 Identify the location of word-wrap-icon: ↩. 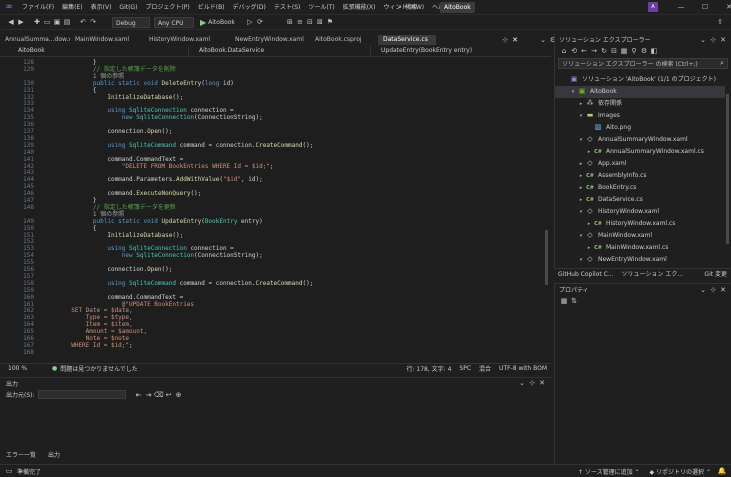
(169, 395).